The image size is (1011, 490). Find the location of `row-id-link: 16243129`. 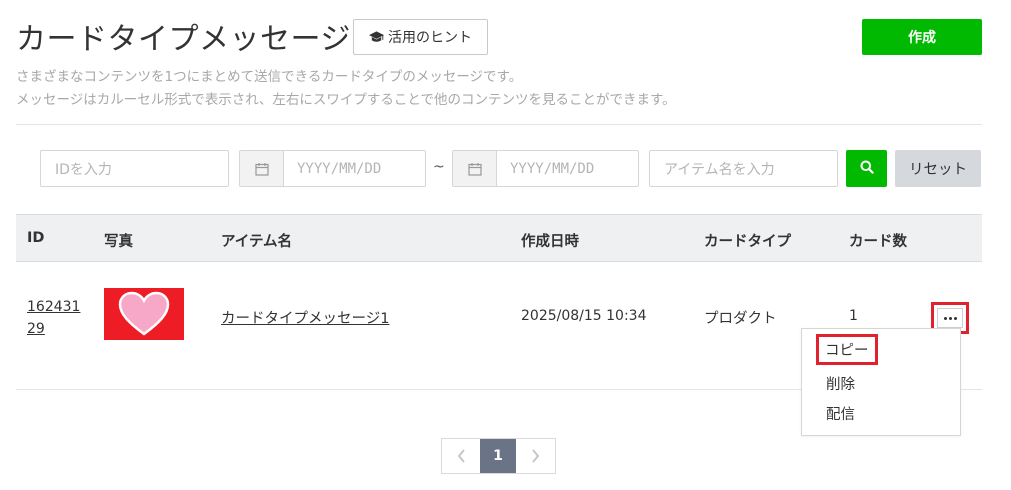

row-id-link: 16243129 is located at coordinates (55, 318).